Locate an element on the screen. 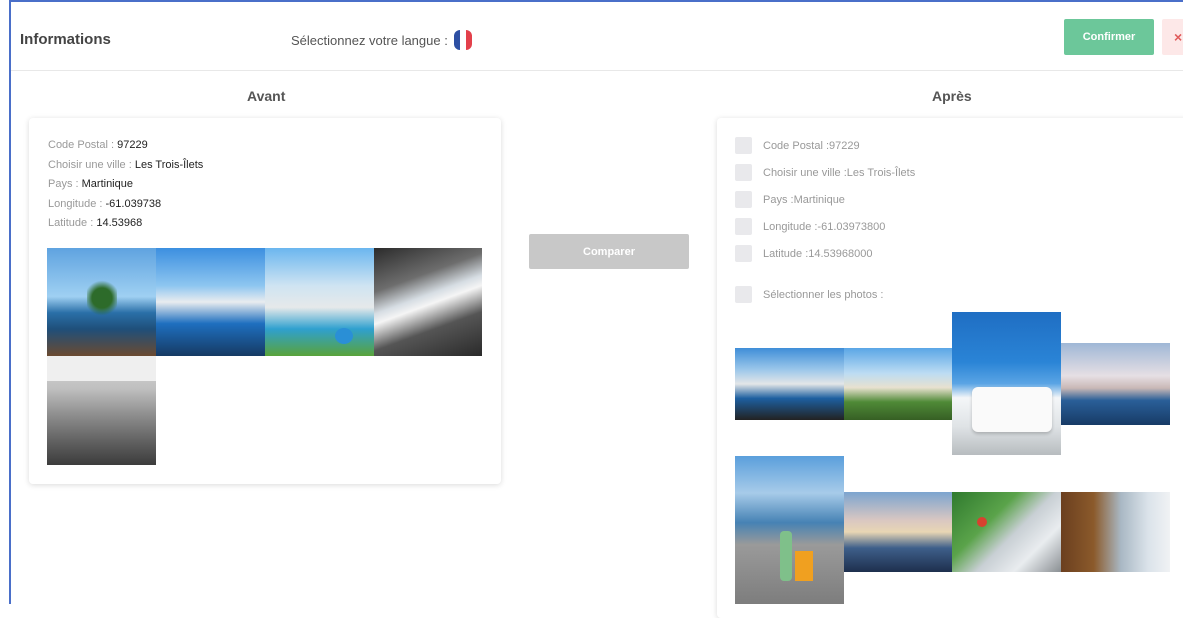  checkbox-longitude is located at coordinates (743, 226).